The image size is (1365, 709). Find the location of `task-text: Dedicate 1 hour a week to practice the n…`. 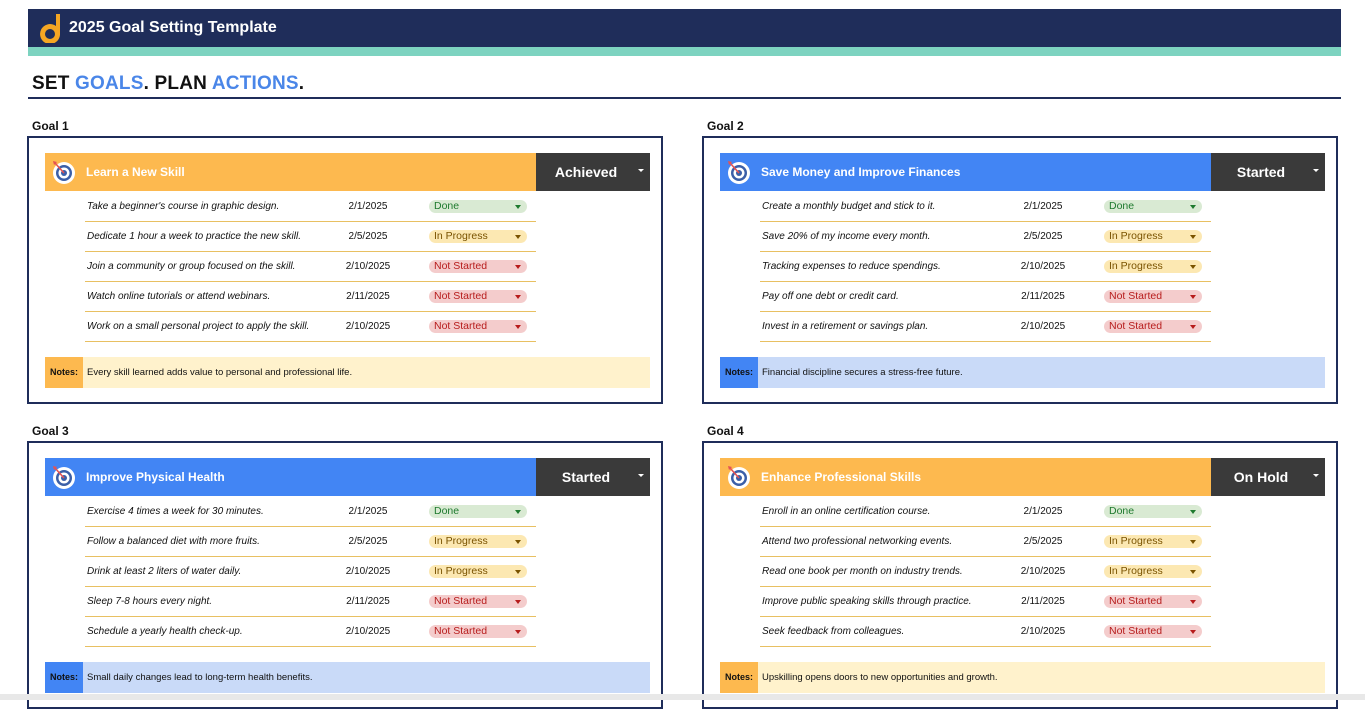

task-text: Dedicate 1 hour a week to practice the n… is located at coordinates (194, 236).